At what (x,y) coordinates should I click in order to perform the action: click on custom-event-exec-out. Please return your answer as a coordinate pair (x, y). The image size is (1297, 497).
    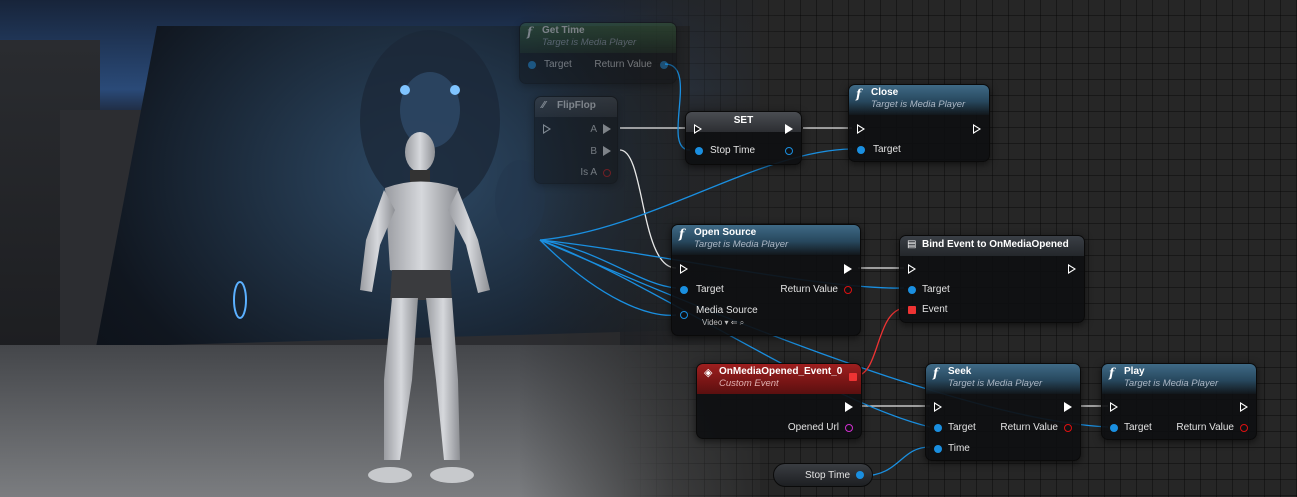
    Looking at the image, I should click on (849, 407).